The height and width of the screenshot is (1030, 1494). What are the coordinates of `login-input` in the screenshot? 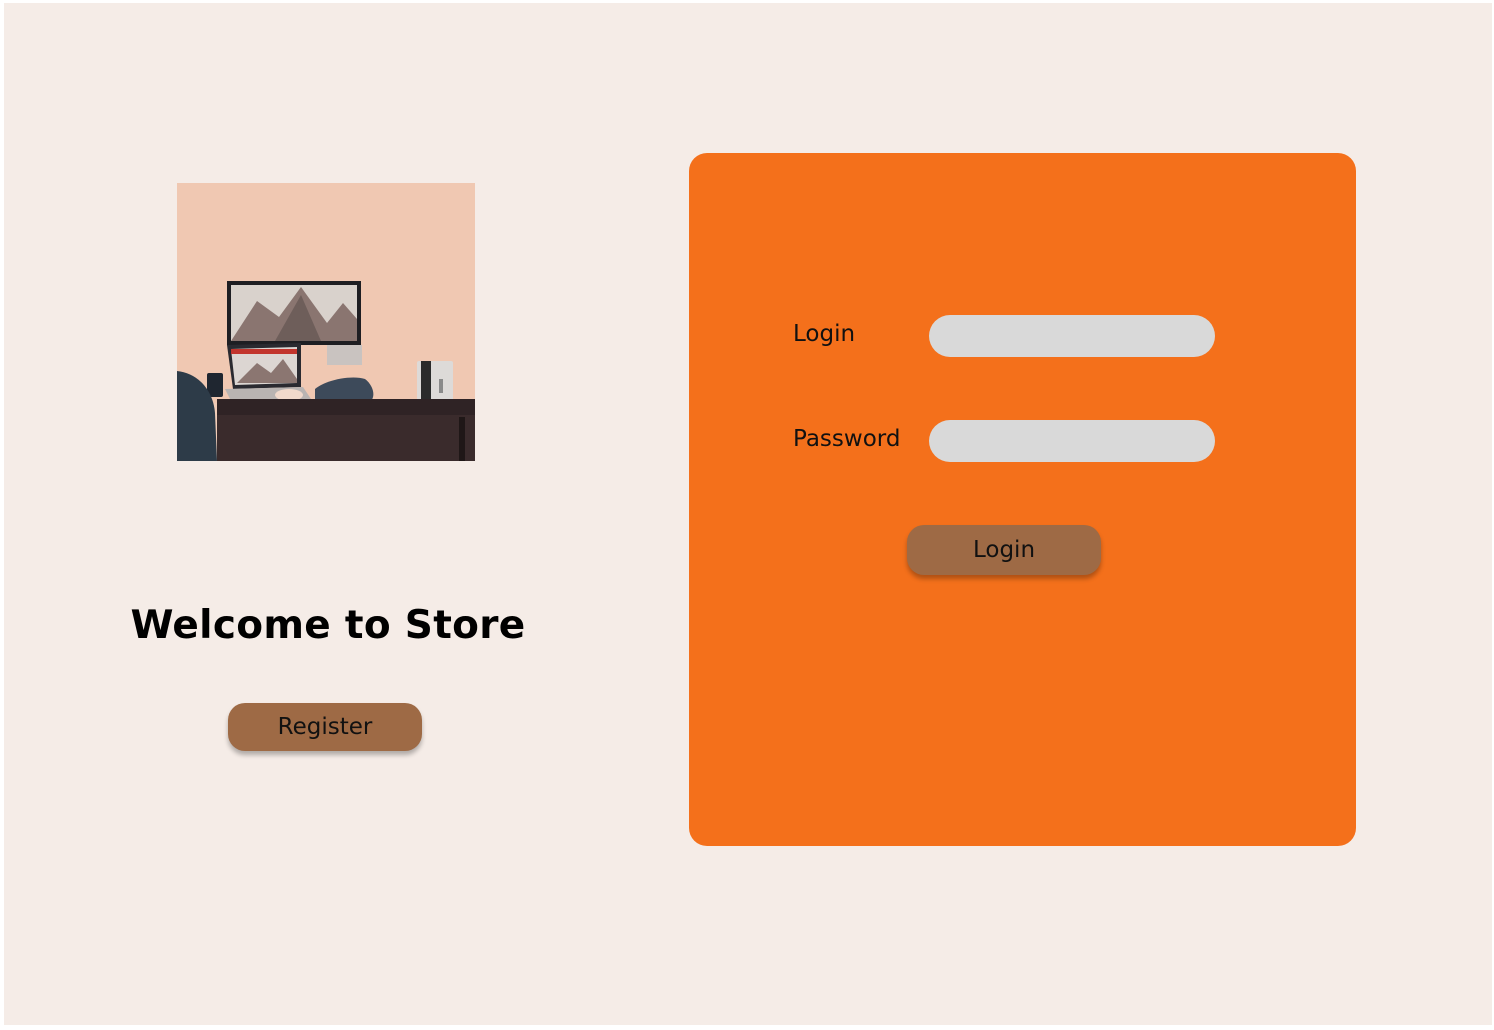 It's located at (1072, 336).